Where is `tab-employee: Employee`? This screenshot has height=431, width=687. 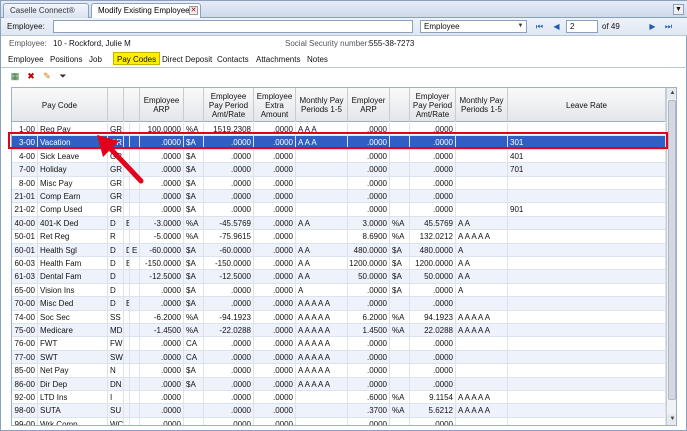
tab-employee: Employee is located at coordinates (26, 59).